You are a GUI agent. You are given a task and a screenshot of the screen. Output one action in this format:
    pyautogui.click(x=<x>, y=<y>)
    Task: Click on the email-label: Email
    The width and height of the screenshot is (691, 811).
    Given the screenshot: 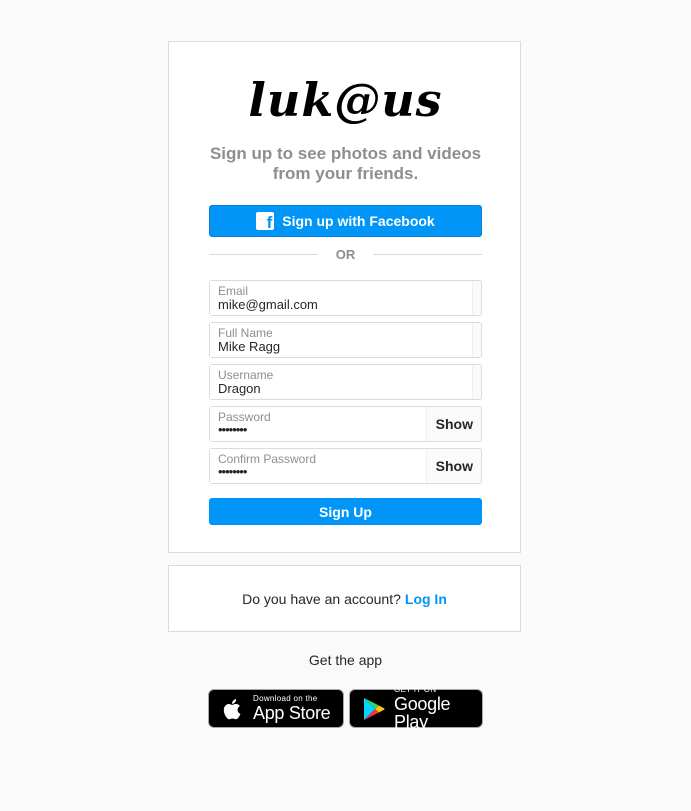 What is the action you would take?
    pyautogui.click(x=233, y=291)
    